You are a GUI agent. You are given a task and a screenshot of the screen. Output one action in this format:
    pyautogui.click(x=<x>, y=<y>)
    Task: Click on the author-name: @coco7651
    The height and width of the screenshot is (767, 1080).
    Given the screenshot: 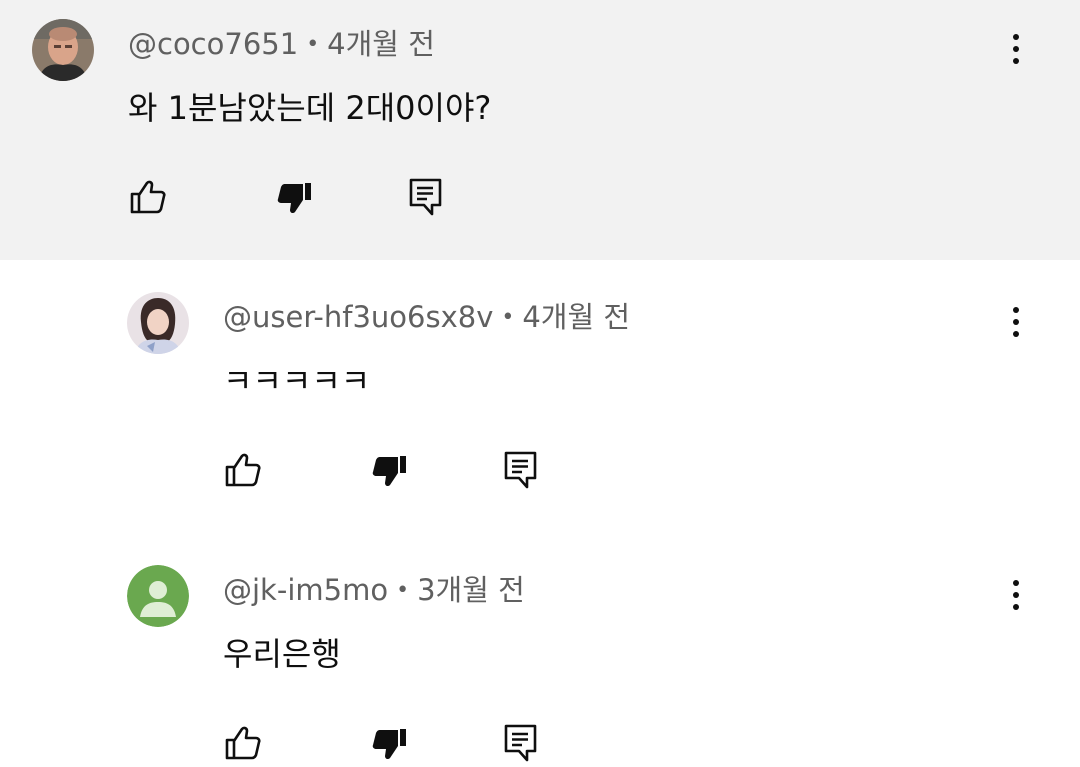 What is the action you would take?
    pyautogui.click(x=213, y=44)
    